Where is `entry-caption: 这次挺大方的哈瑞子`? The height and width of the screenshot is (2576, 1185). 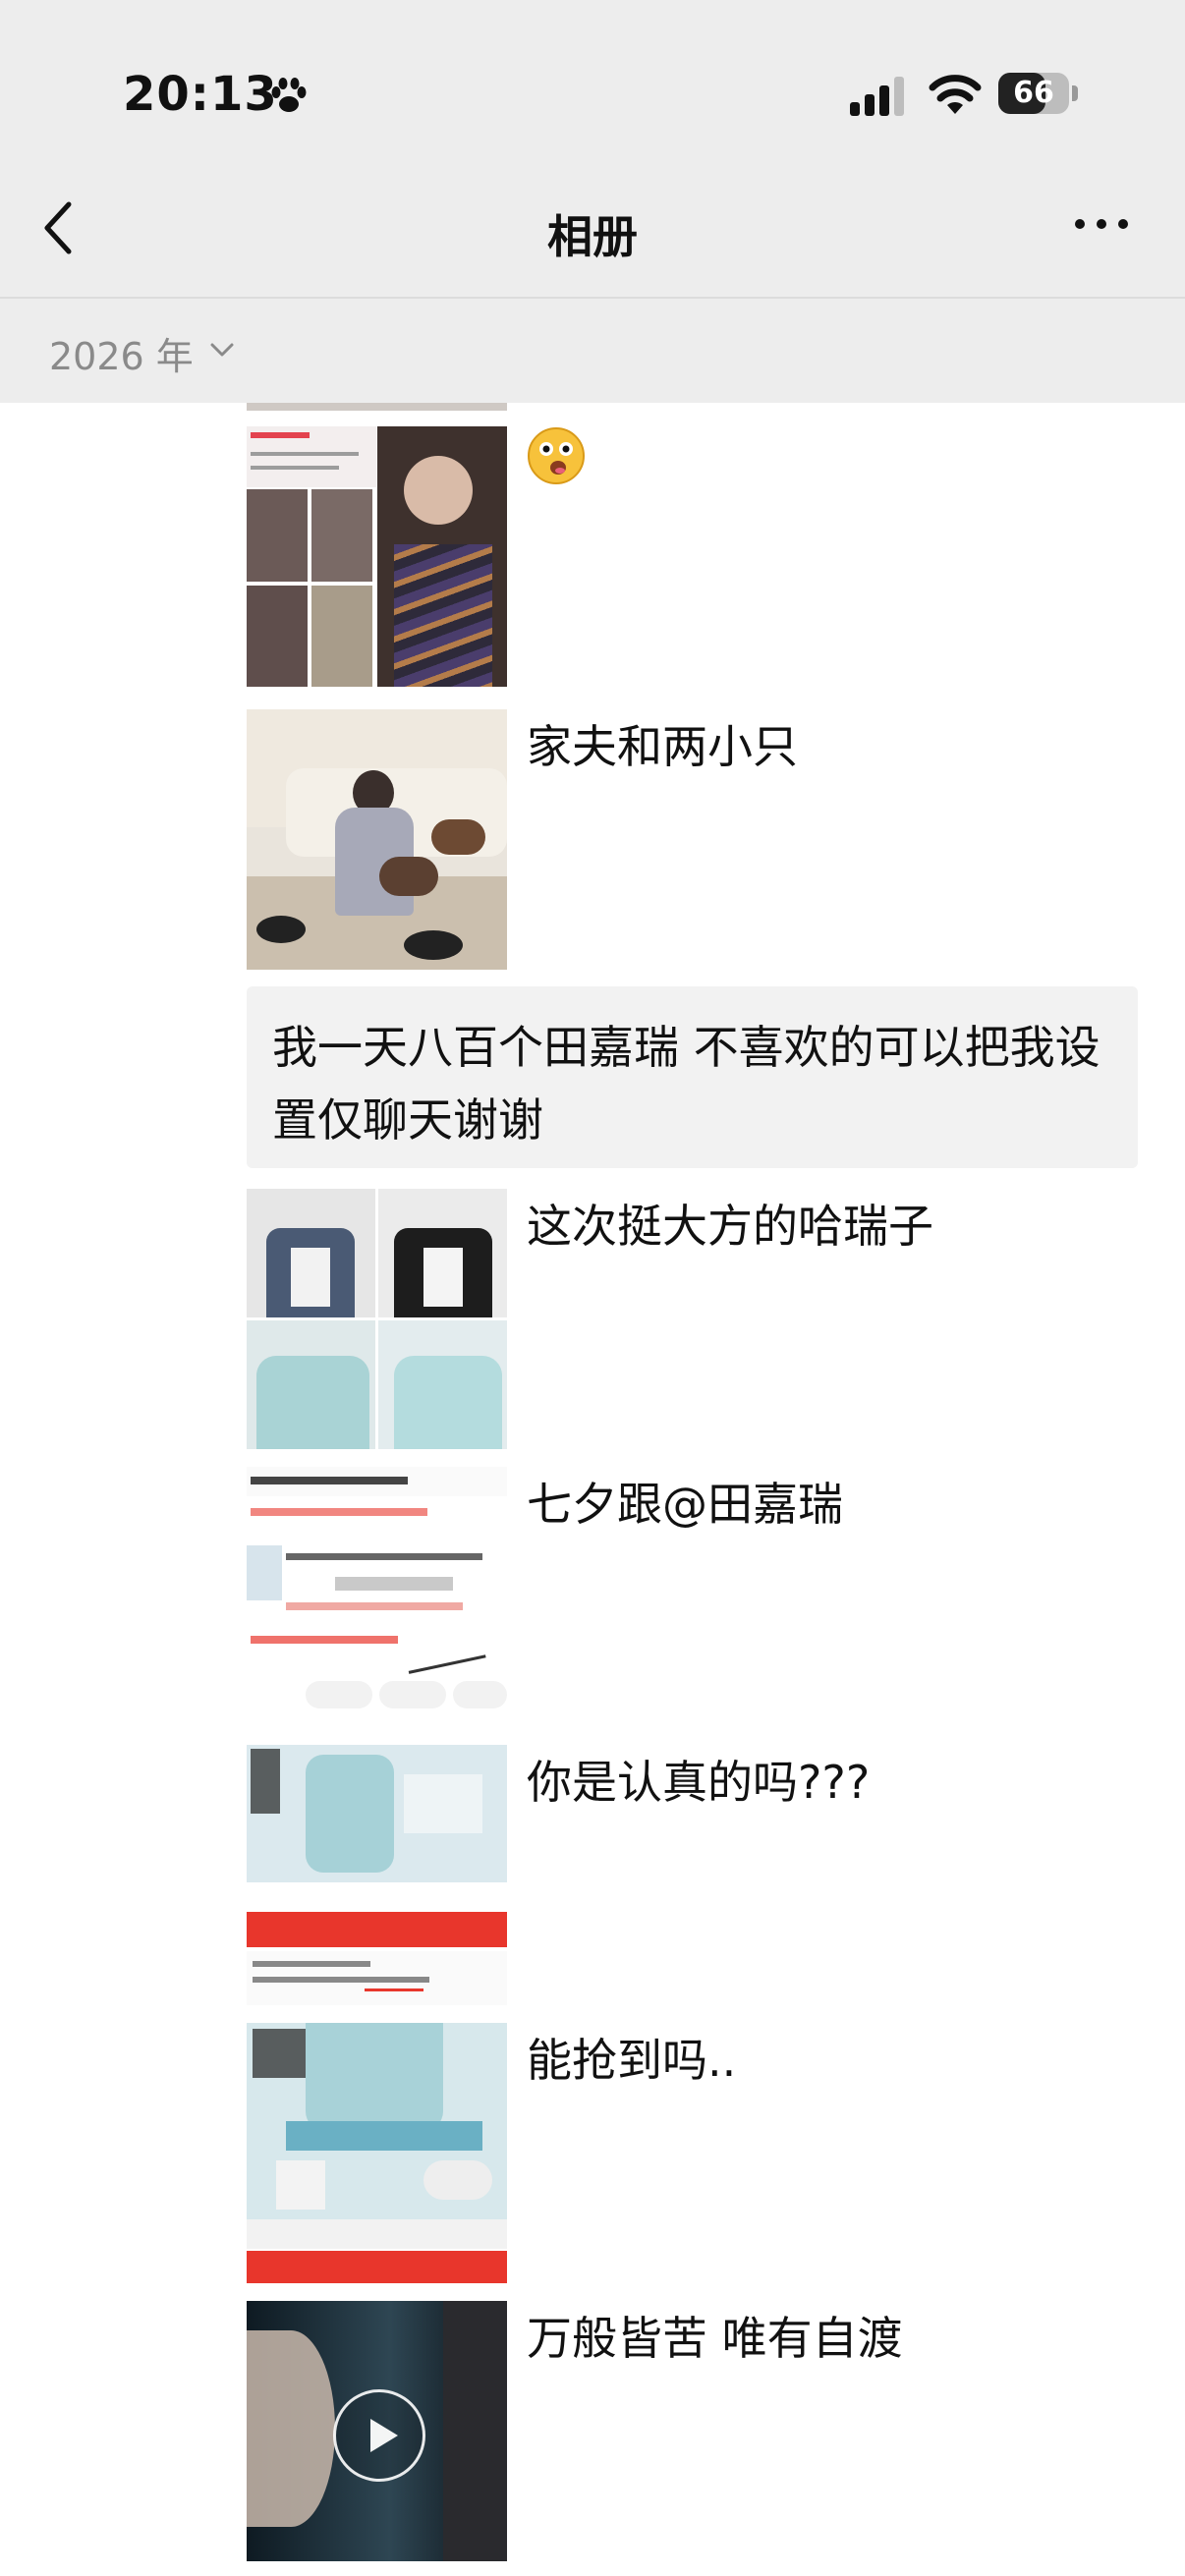 entry-caption: 这次挺大方的哈瑞子 is located at coordinates (730, 1226).